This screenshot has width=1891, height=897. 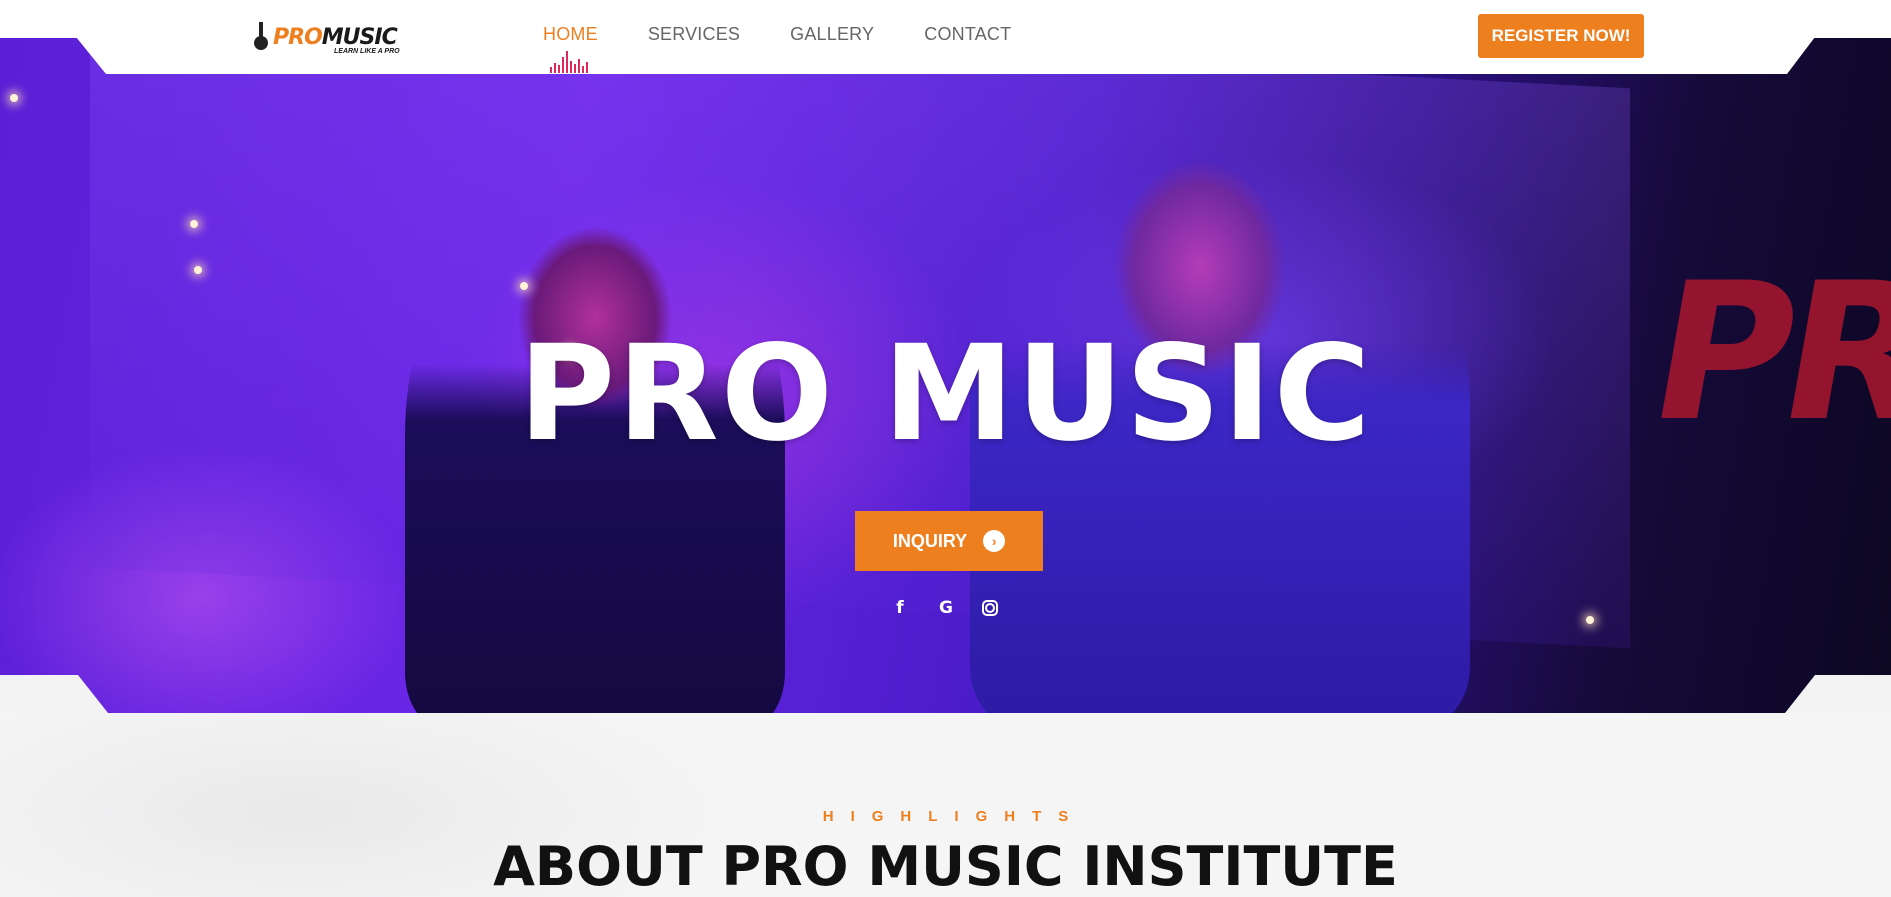 I want to click on logo-pro-text: PRO, so click(x=298, y=37).